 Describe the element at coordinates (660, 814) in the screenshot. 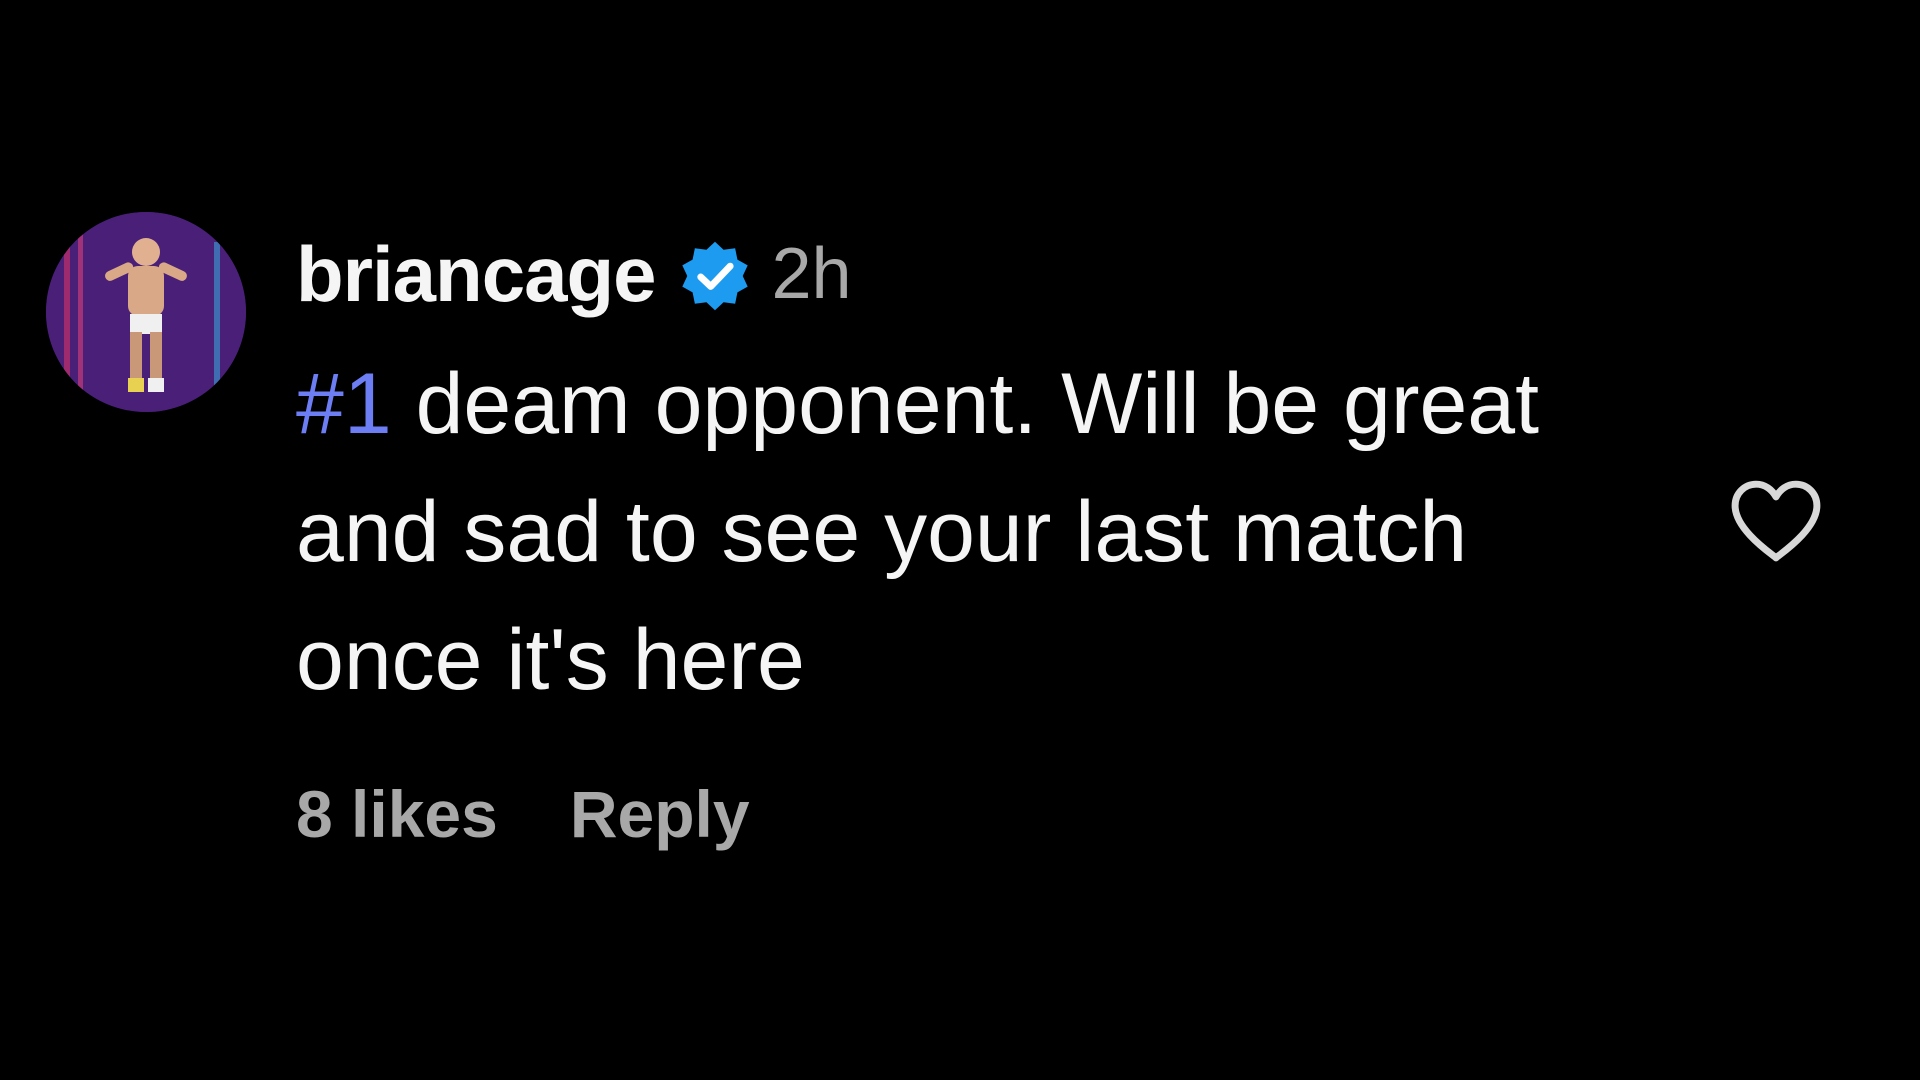

I see `reply-button: Reply` at that location.